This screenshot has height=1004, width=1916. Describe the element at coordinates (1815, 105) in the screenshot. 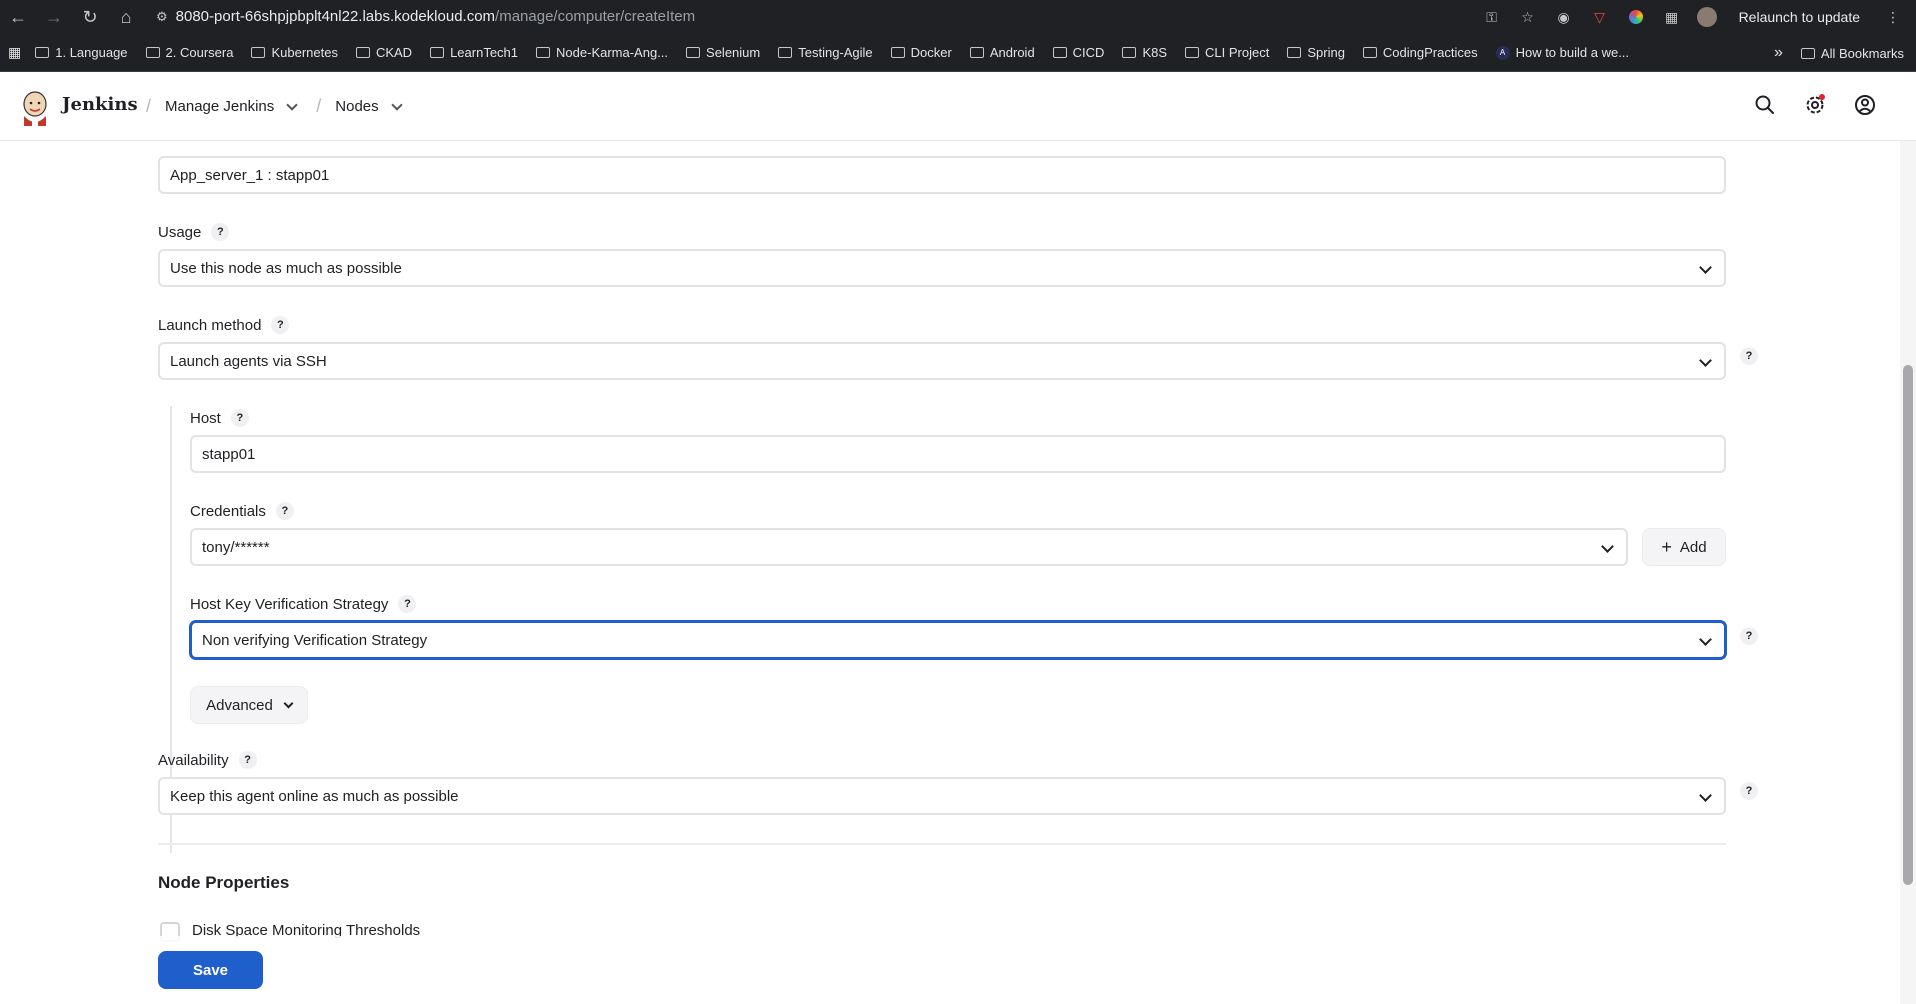

I see `gear-icon` at that location.